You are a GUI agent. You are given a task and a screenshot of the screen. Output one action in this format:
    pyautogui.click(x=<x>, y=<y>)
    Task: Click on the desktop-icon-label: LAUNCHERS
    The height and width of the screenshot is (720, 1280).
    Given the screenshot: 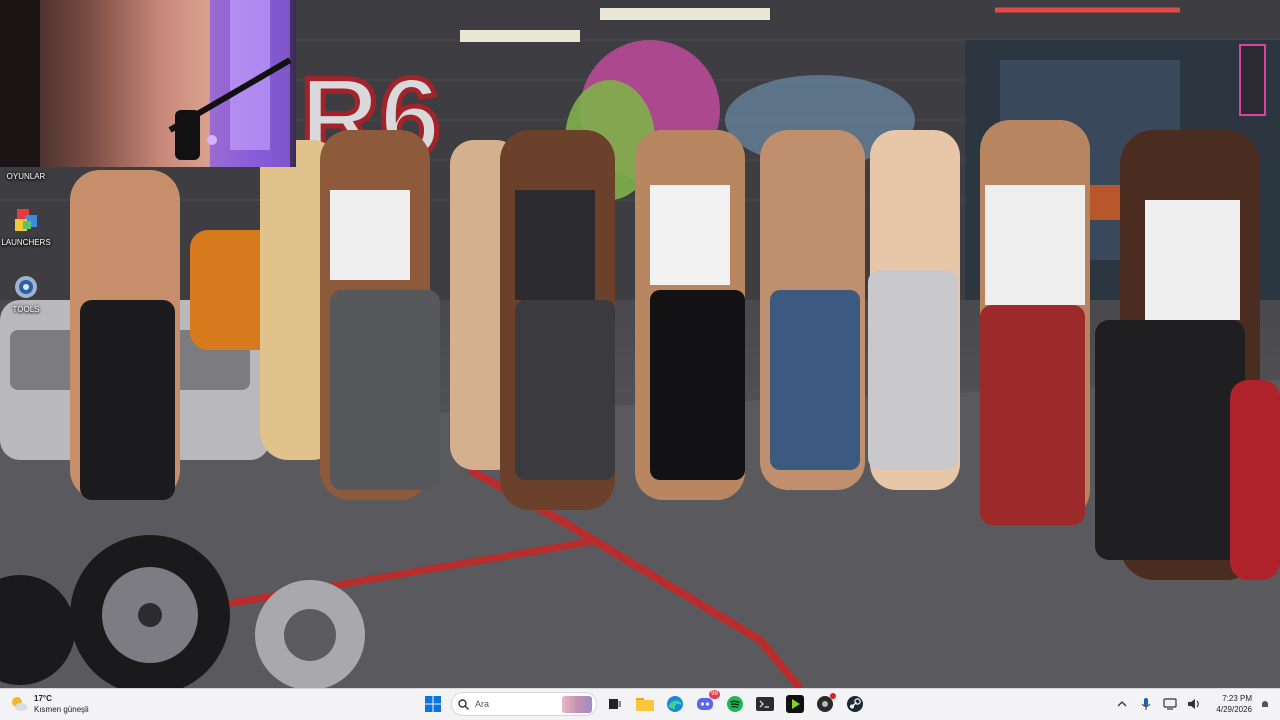 What is the action you would take?
    pyautogui.click(x=26, y=242)
    